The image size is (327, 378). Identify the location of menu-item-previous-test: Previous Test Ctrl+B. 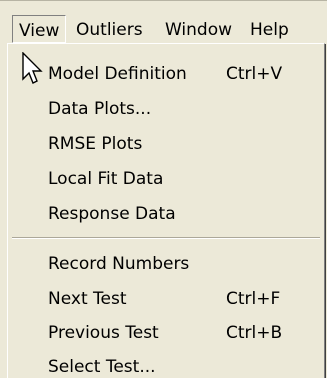
(166, 333).